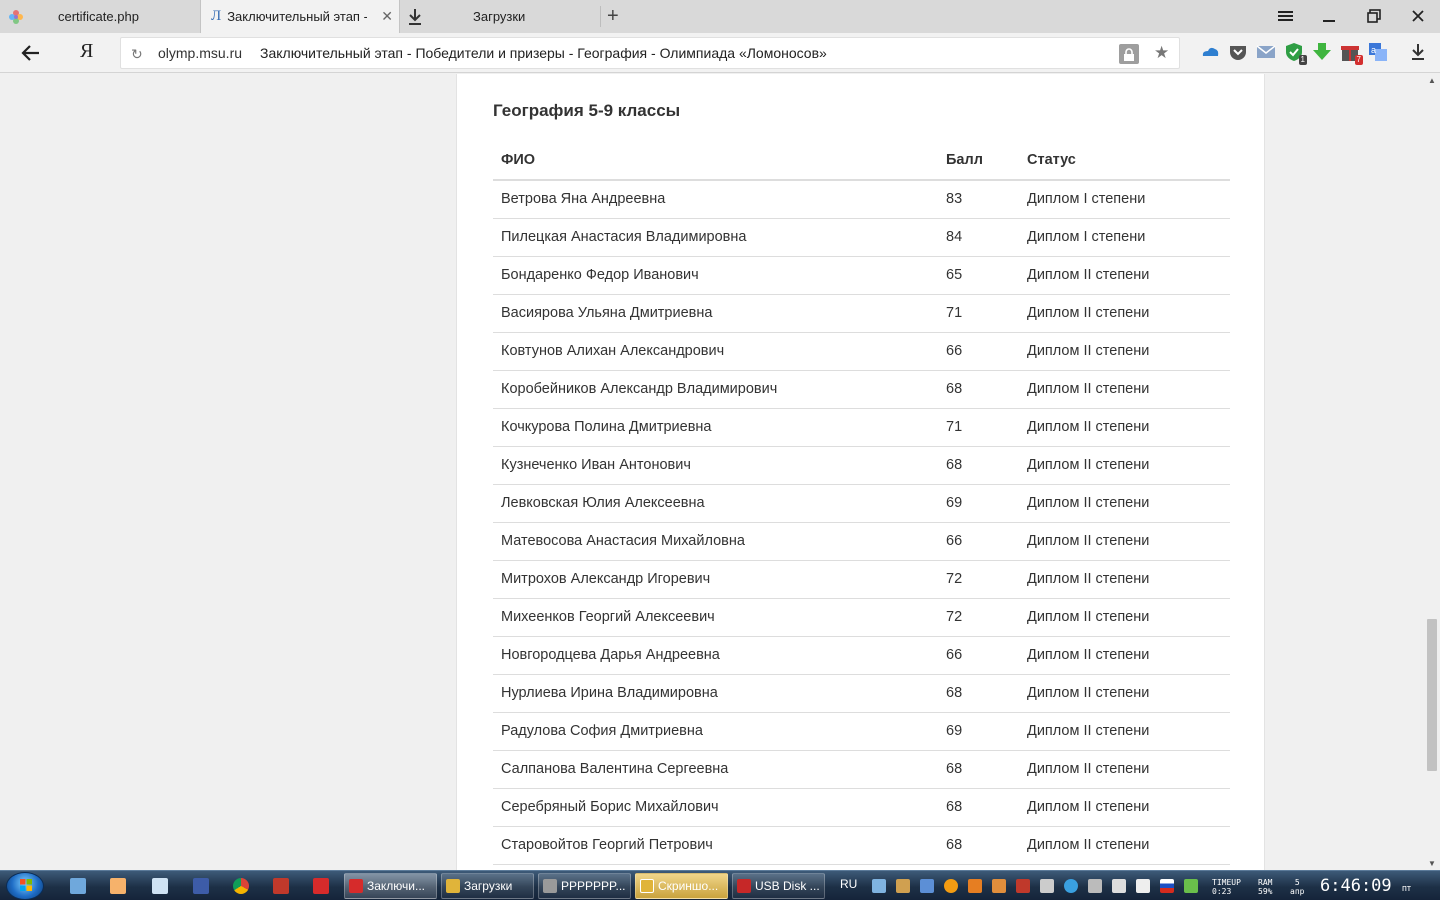  Describe the element at coordinates (78, 886) in the screenshot. I see `quicklaunch-desktop-icon` at that location.